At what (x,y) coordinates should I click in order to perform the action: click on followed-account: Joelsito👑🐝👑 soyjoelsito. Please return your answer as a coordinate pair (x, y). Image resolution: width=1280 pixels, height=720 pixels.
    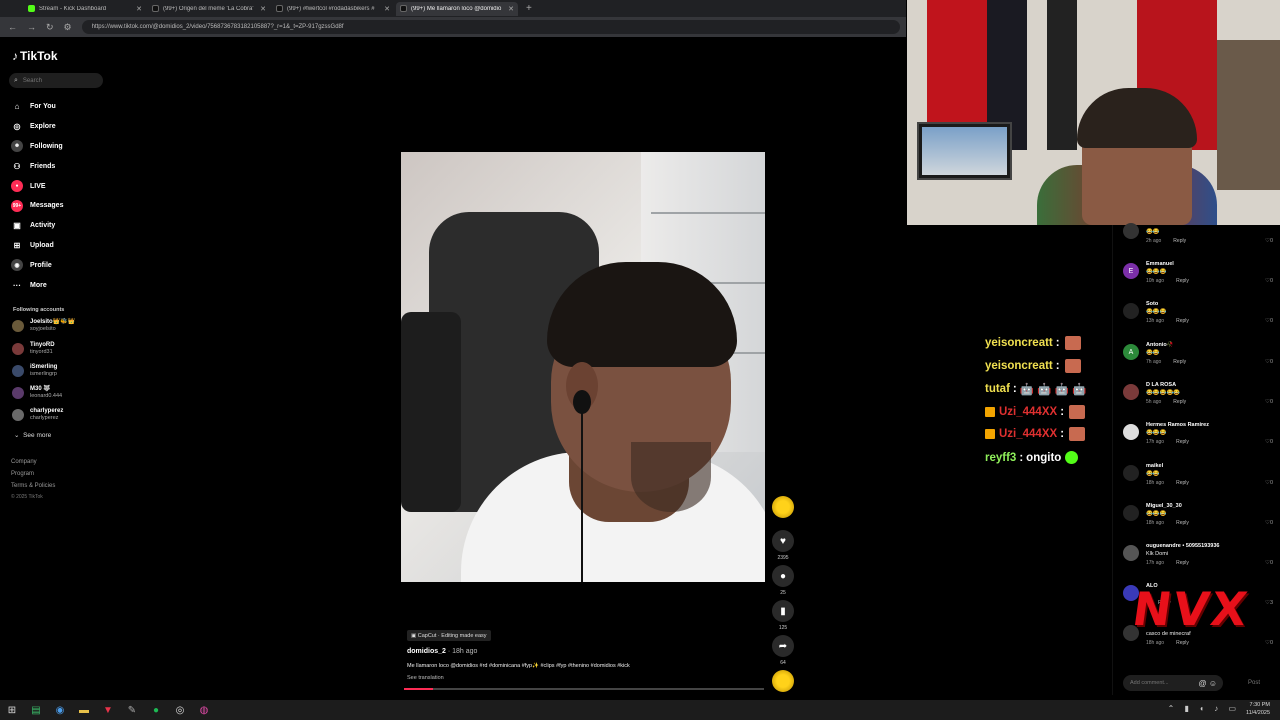
    Looking at the image, I should click on (43, 326).